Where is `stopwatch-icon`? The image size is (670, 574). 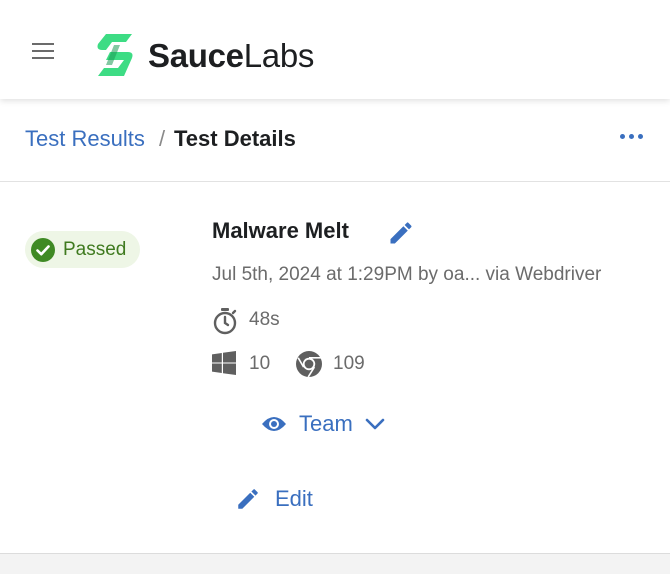 stopwatch-icon is located at coordinates (225, 321).